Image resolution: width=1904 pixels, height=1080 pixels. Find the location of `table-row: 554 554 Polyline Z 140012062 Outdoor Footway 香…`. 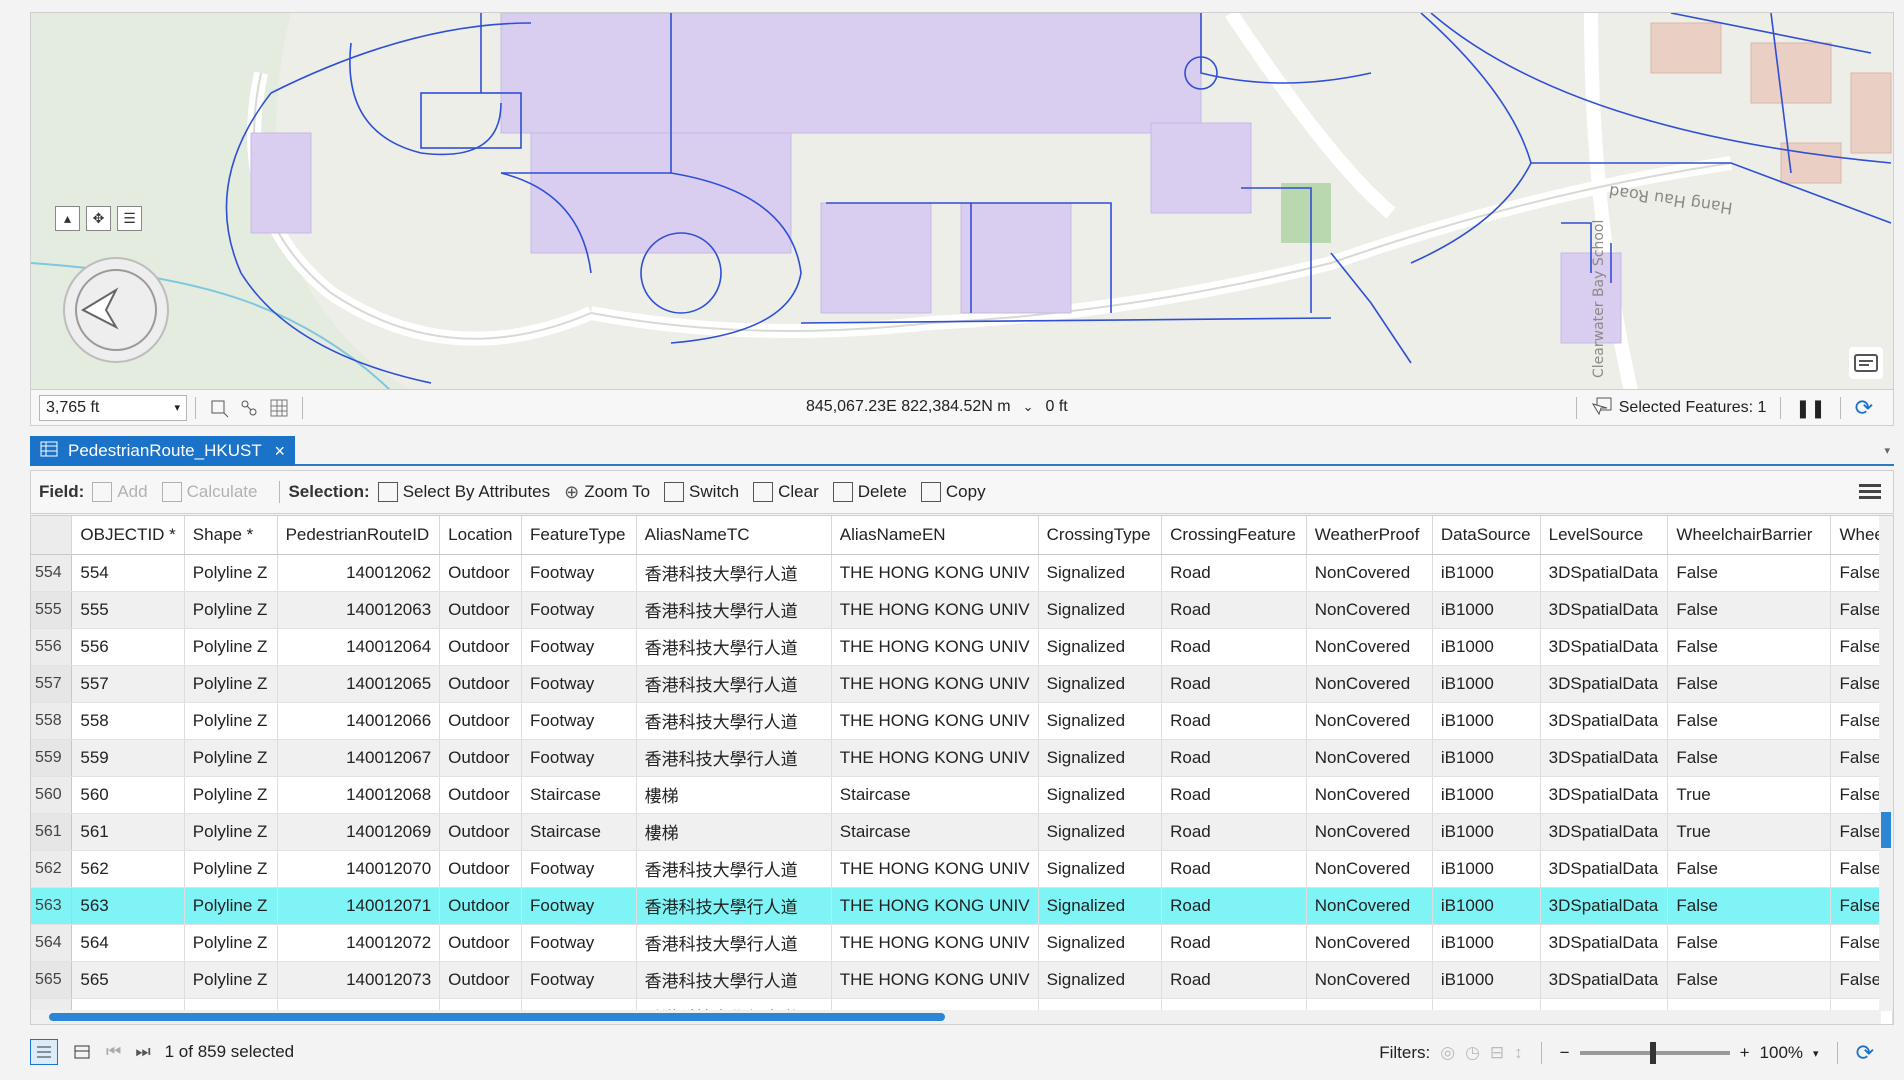

table-row: 554 554 Polyline Z 140012062 Outdoor Footway 香… is located at coordinates (962, 573).